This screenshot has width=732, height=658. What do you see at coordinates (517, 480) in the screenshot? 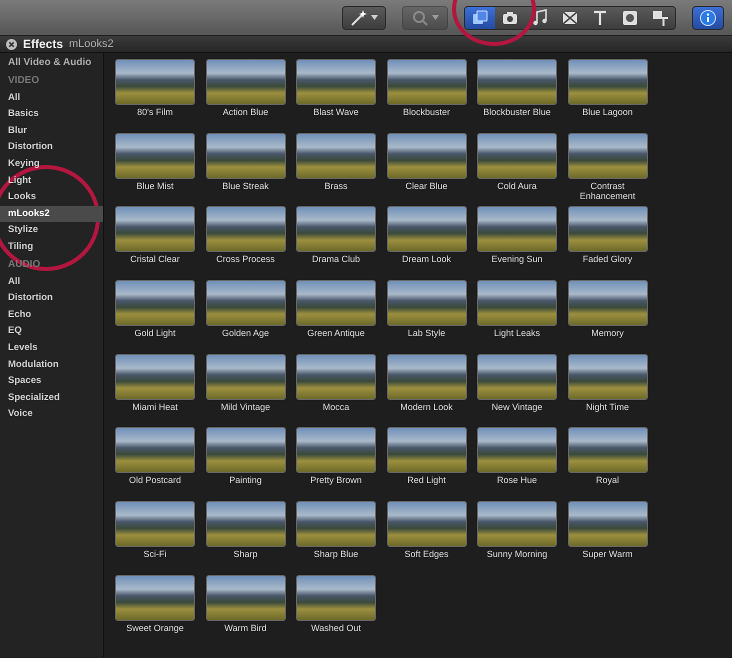
I see `effect-label: Rose Hue` at bounding box center [517, 480].